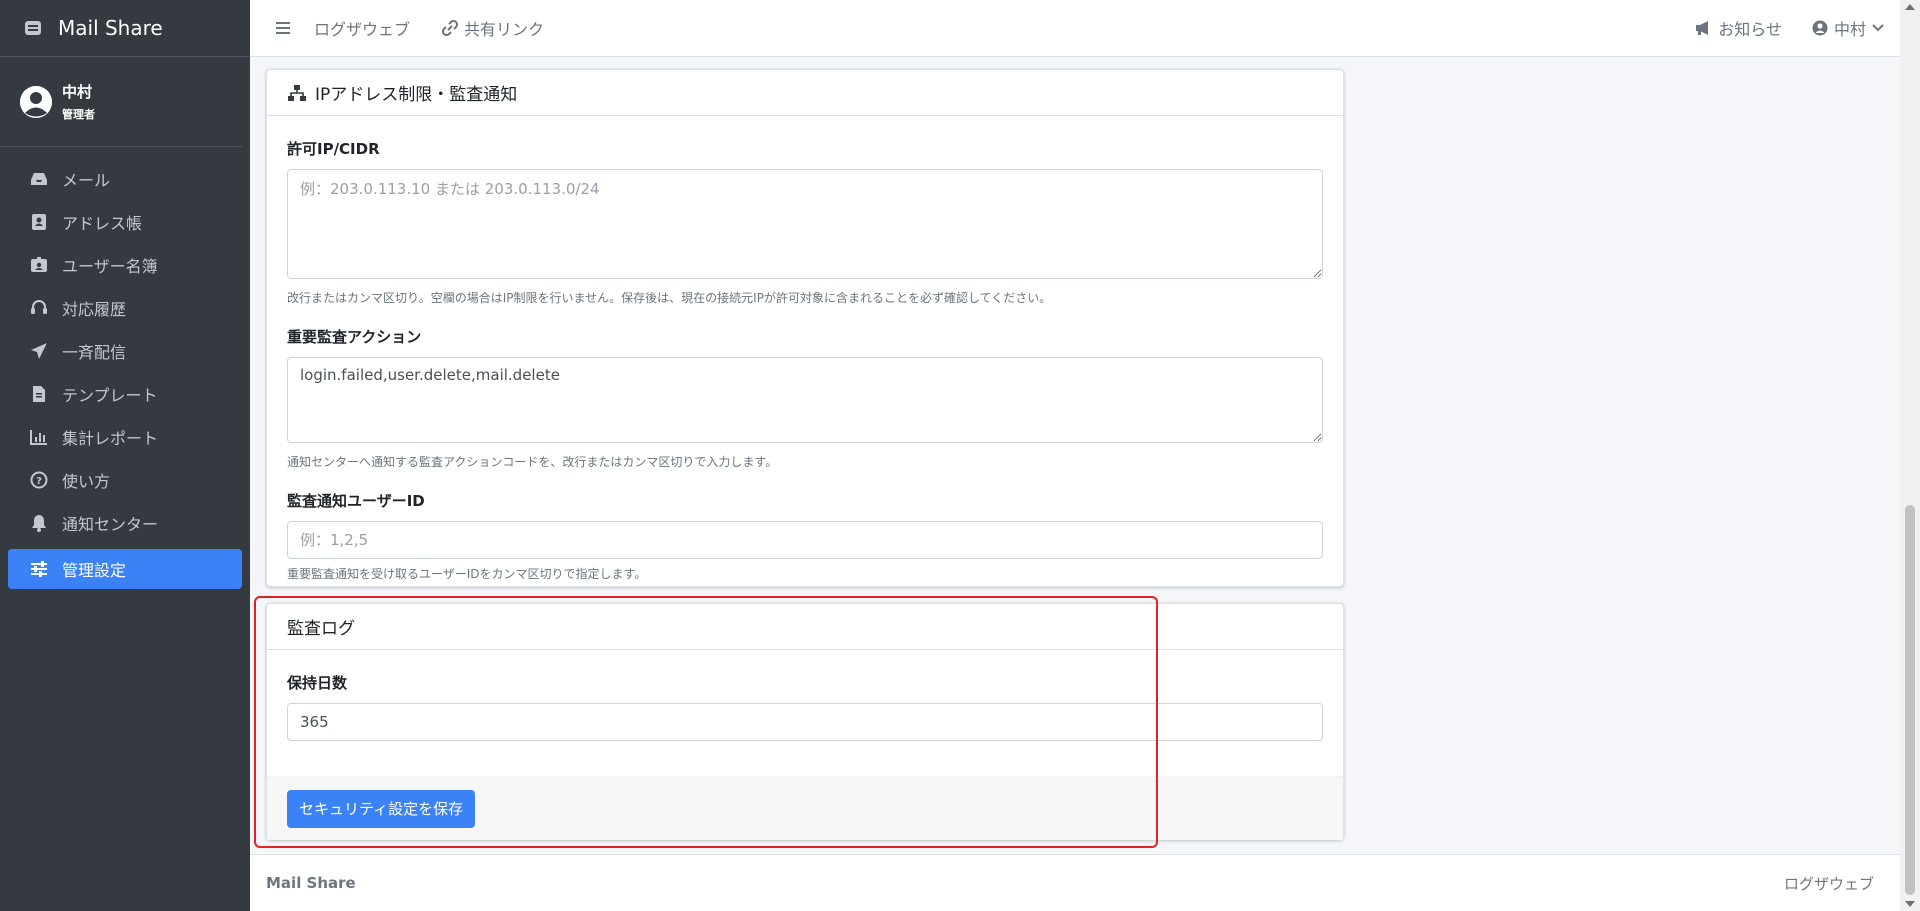 The width and height of the screenshot is (1920, 911). What do you see at coordinates (317, 683) in the screenshot?
I see `retention-label: 保持日数` at bounding box center [317, 683].